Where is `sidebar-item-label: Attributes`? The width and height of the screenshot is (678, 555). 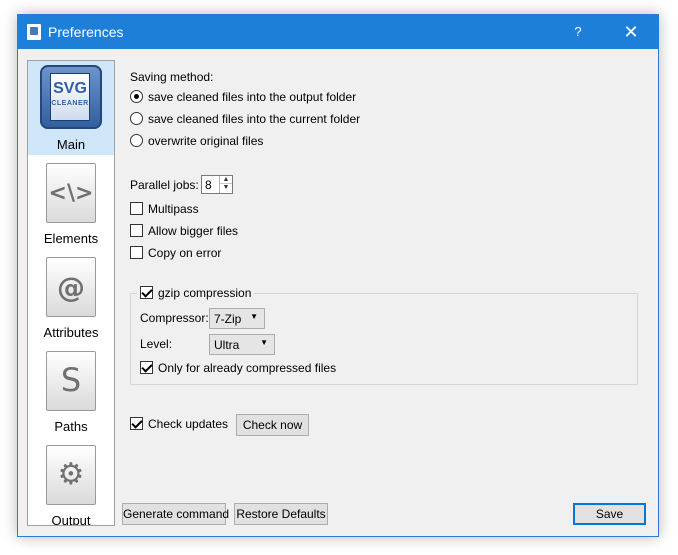 sidebar-item-label: Attributes is located at coordinates (71, 332).